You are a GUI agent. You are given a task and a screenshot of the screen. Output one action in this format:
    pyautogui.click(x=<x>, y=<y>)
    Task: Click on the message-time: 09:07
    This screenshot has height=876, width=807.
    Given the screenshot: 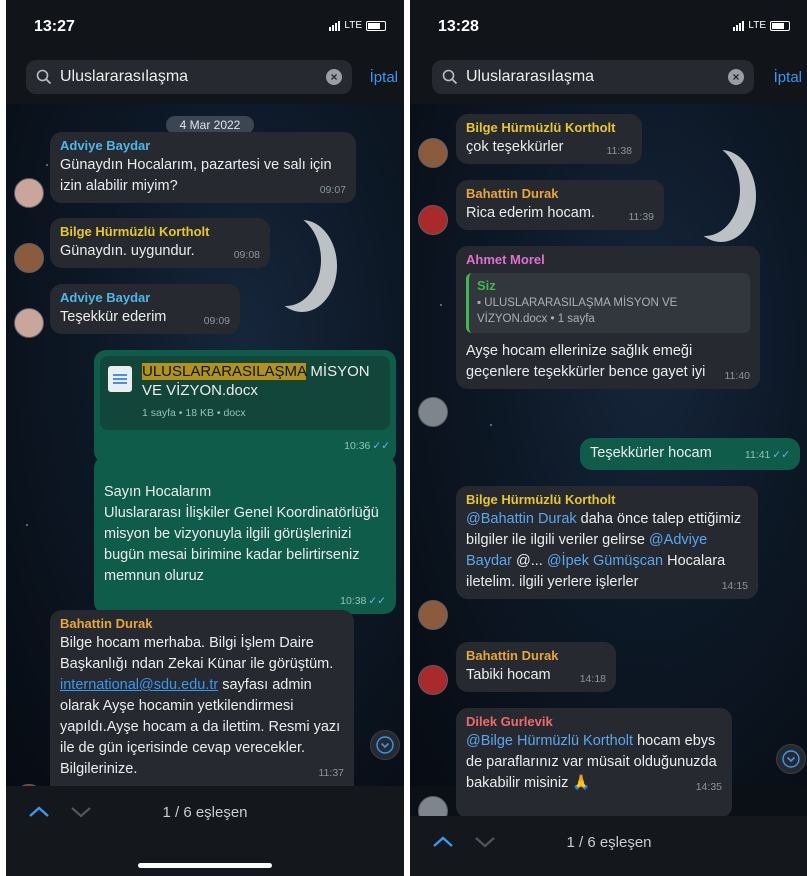 What is the action you would take?
    pyautogui.click(x=332, y=190)
    